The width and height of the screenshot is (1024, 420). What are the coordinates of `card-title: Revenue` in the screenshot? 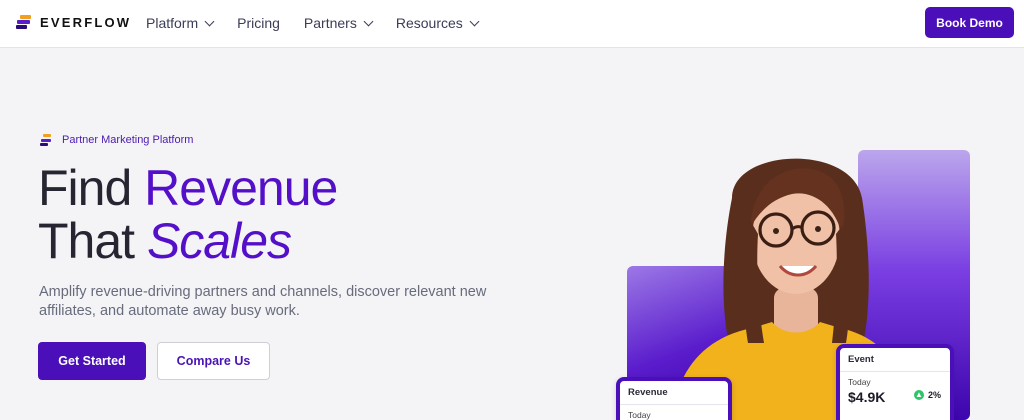 It's located at (674, 393).